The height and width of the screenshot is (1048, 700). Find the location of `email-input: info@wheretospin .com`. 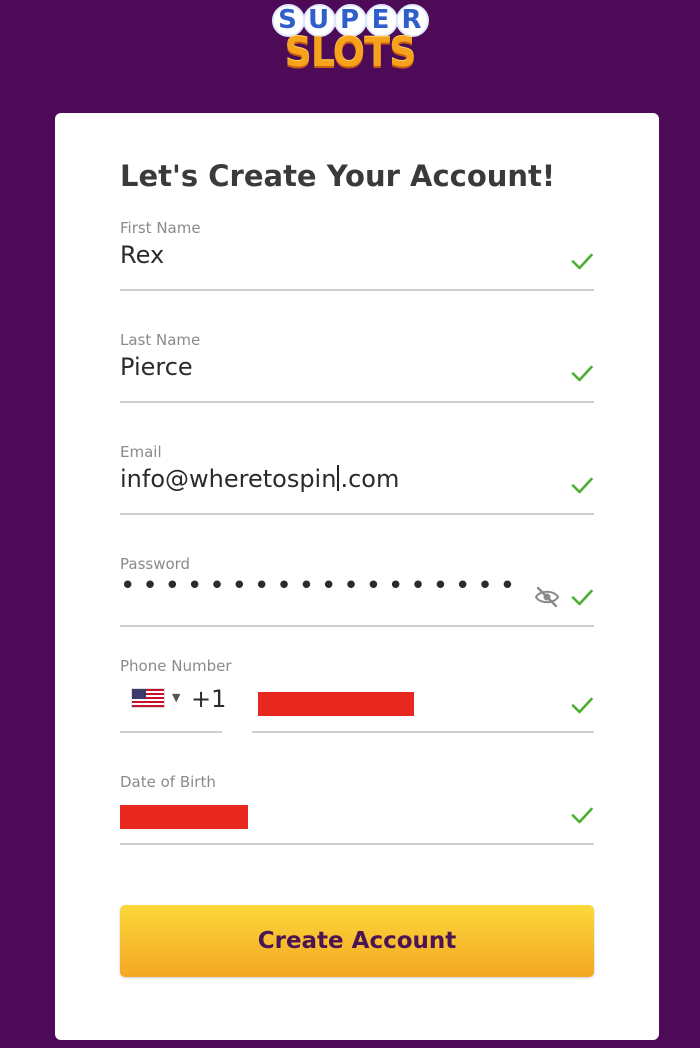

email-input: info@wheretospin .com is located at coordinates (259, 479).